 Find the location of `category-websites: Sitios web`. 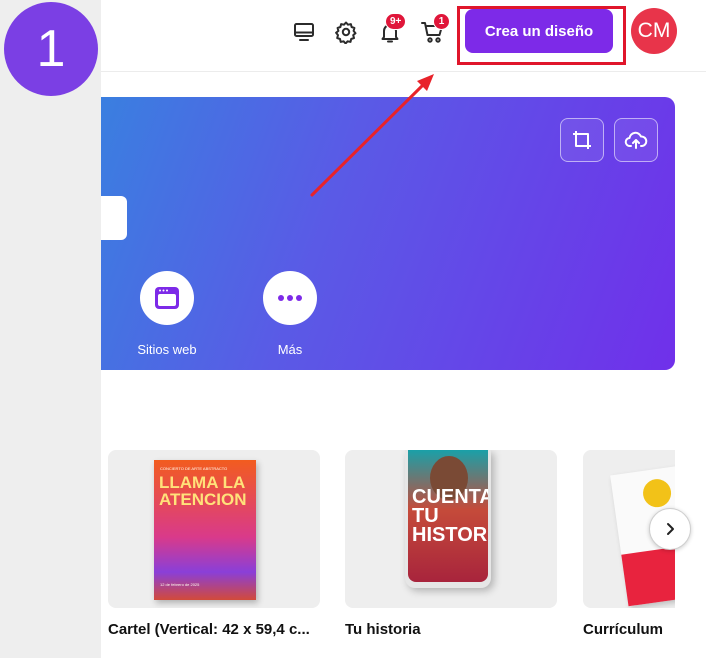

category-websites: Sitios web is located at coordinates (167, 314).